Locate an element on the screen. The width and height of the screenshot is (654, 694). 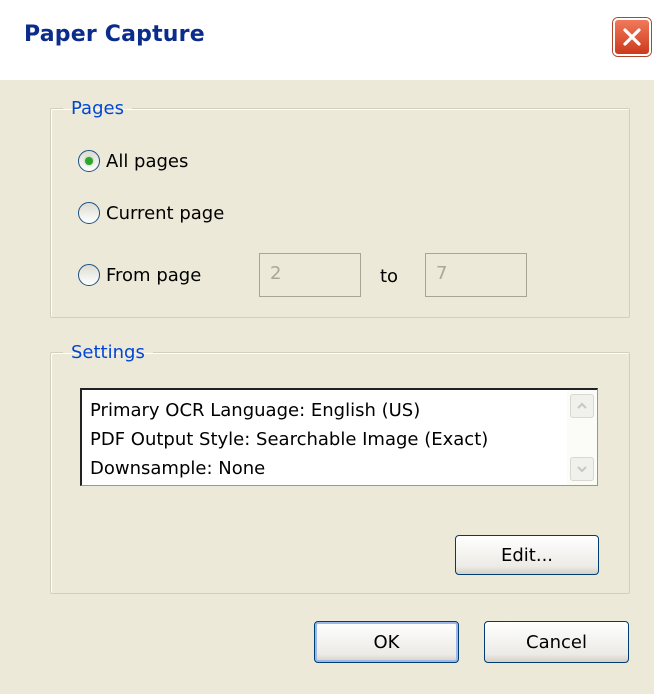
settings-scrollbar is located at coordinates (582, 437).